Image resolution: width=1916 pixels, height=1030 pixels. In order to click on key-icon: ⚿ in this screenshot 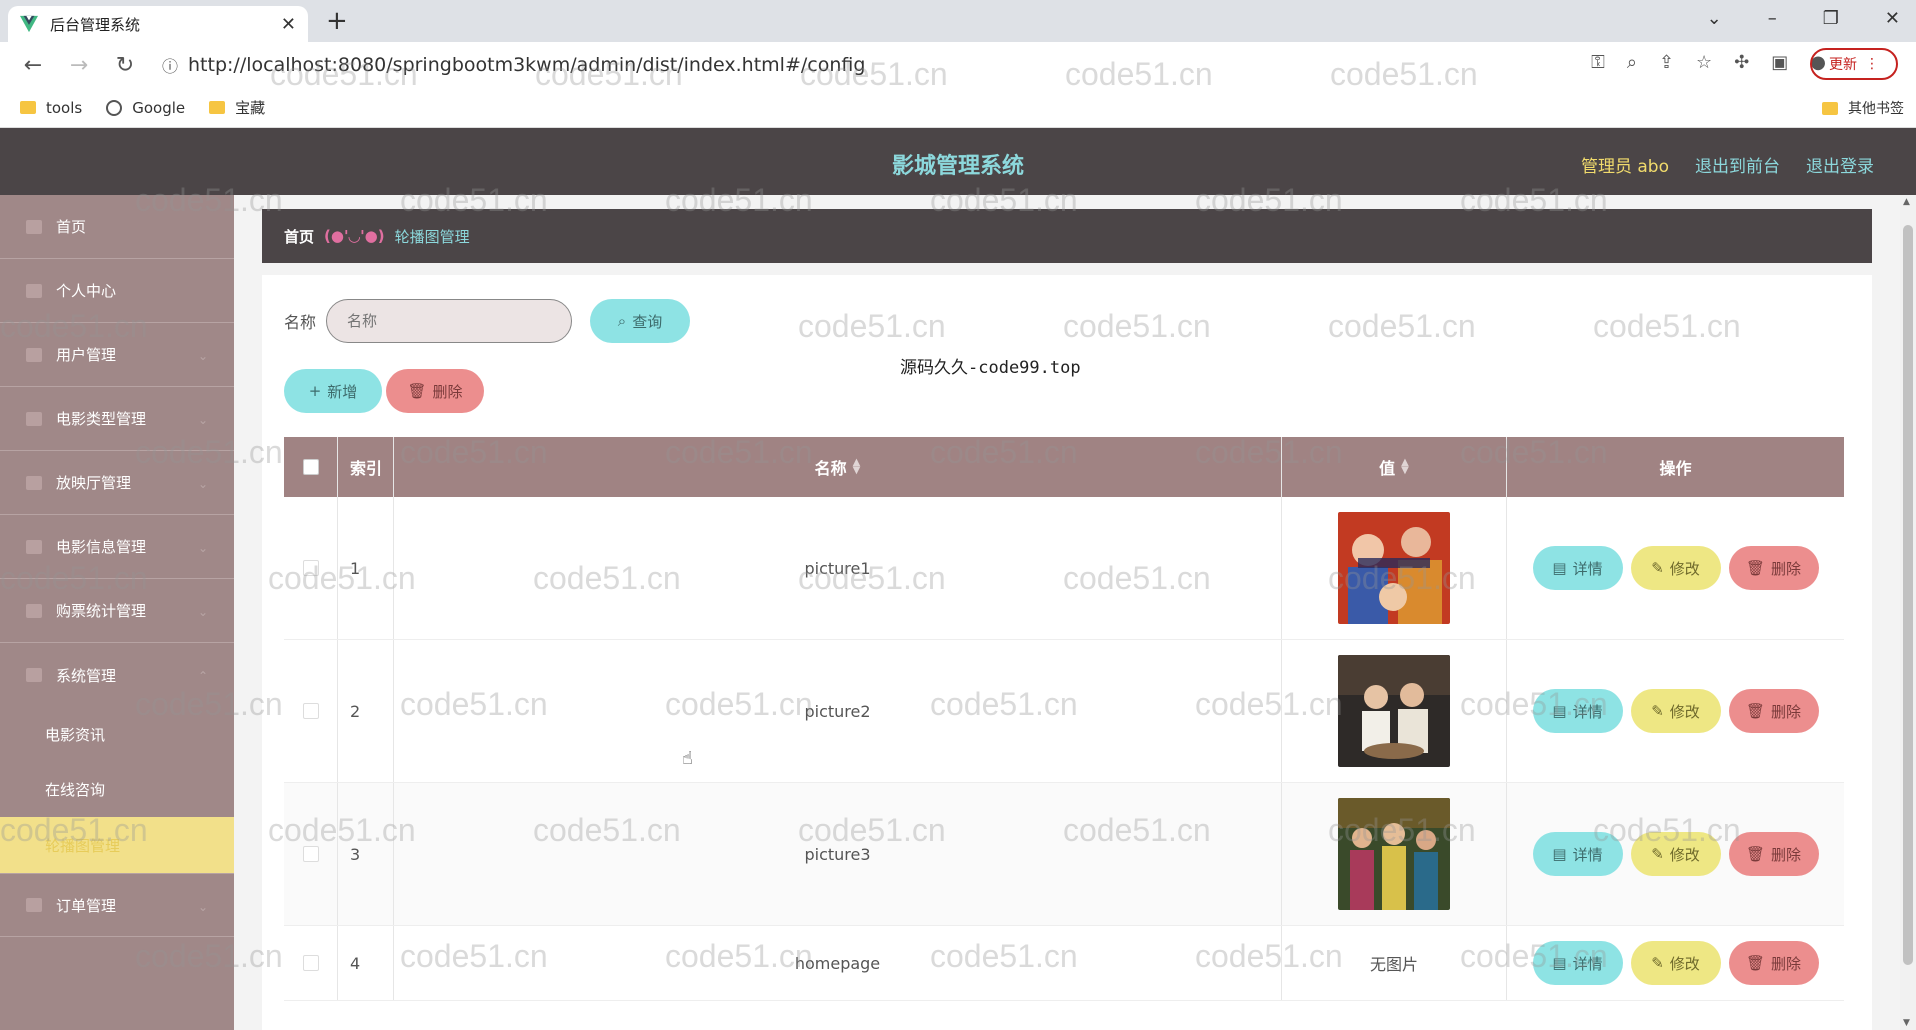, I will do `click(1598, 62)`.